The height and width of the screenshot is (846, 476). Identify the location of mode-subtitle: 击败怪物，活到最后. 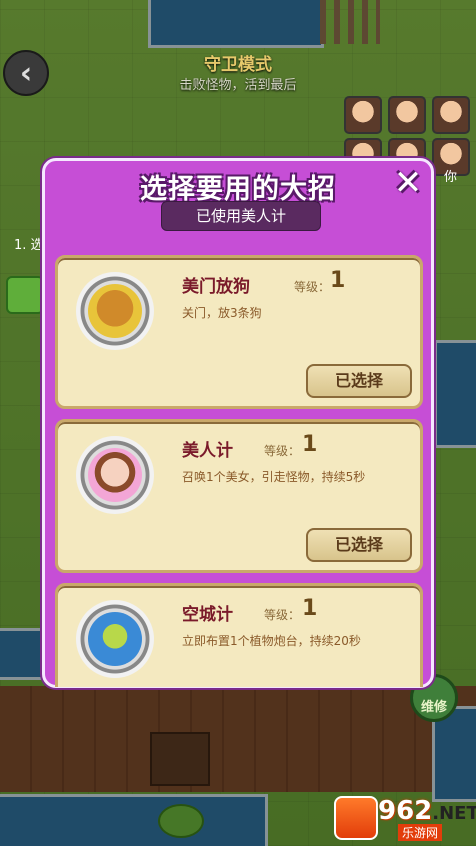
(238, 85).